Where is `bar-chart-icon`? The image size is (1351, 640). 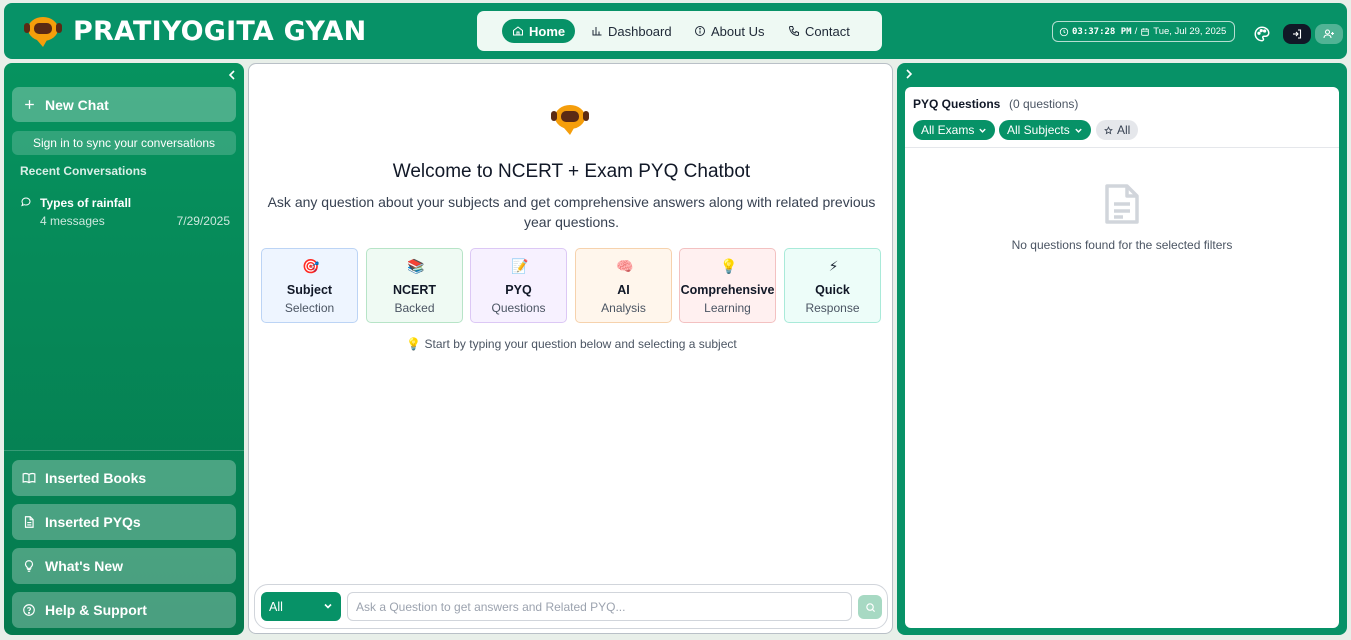 bar-chart-icon is located at coordinates (597, 31).